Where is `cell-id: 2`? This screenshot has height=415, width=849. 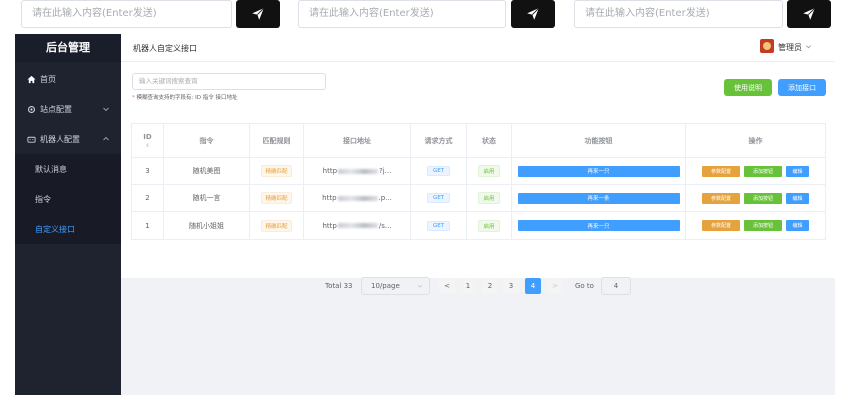
cell-id: 2 is located at coordinates (148, 198).